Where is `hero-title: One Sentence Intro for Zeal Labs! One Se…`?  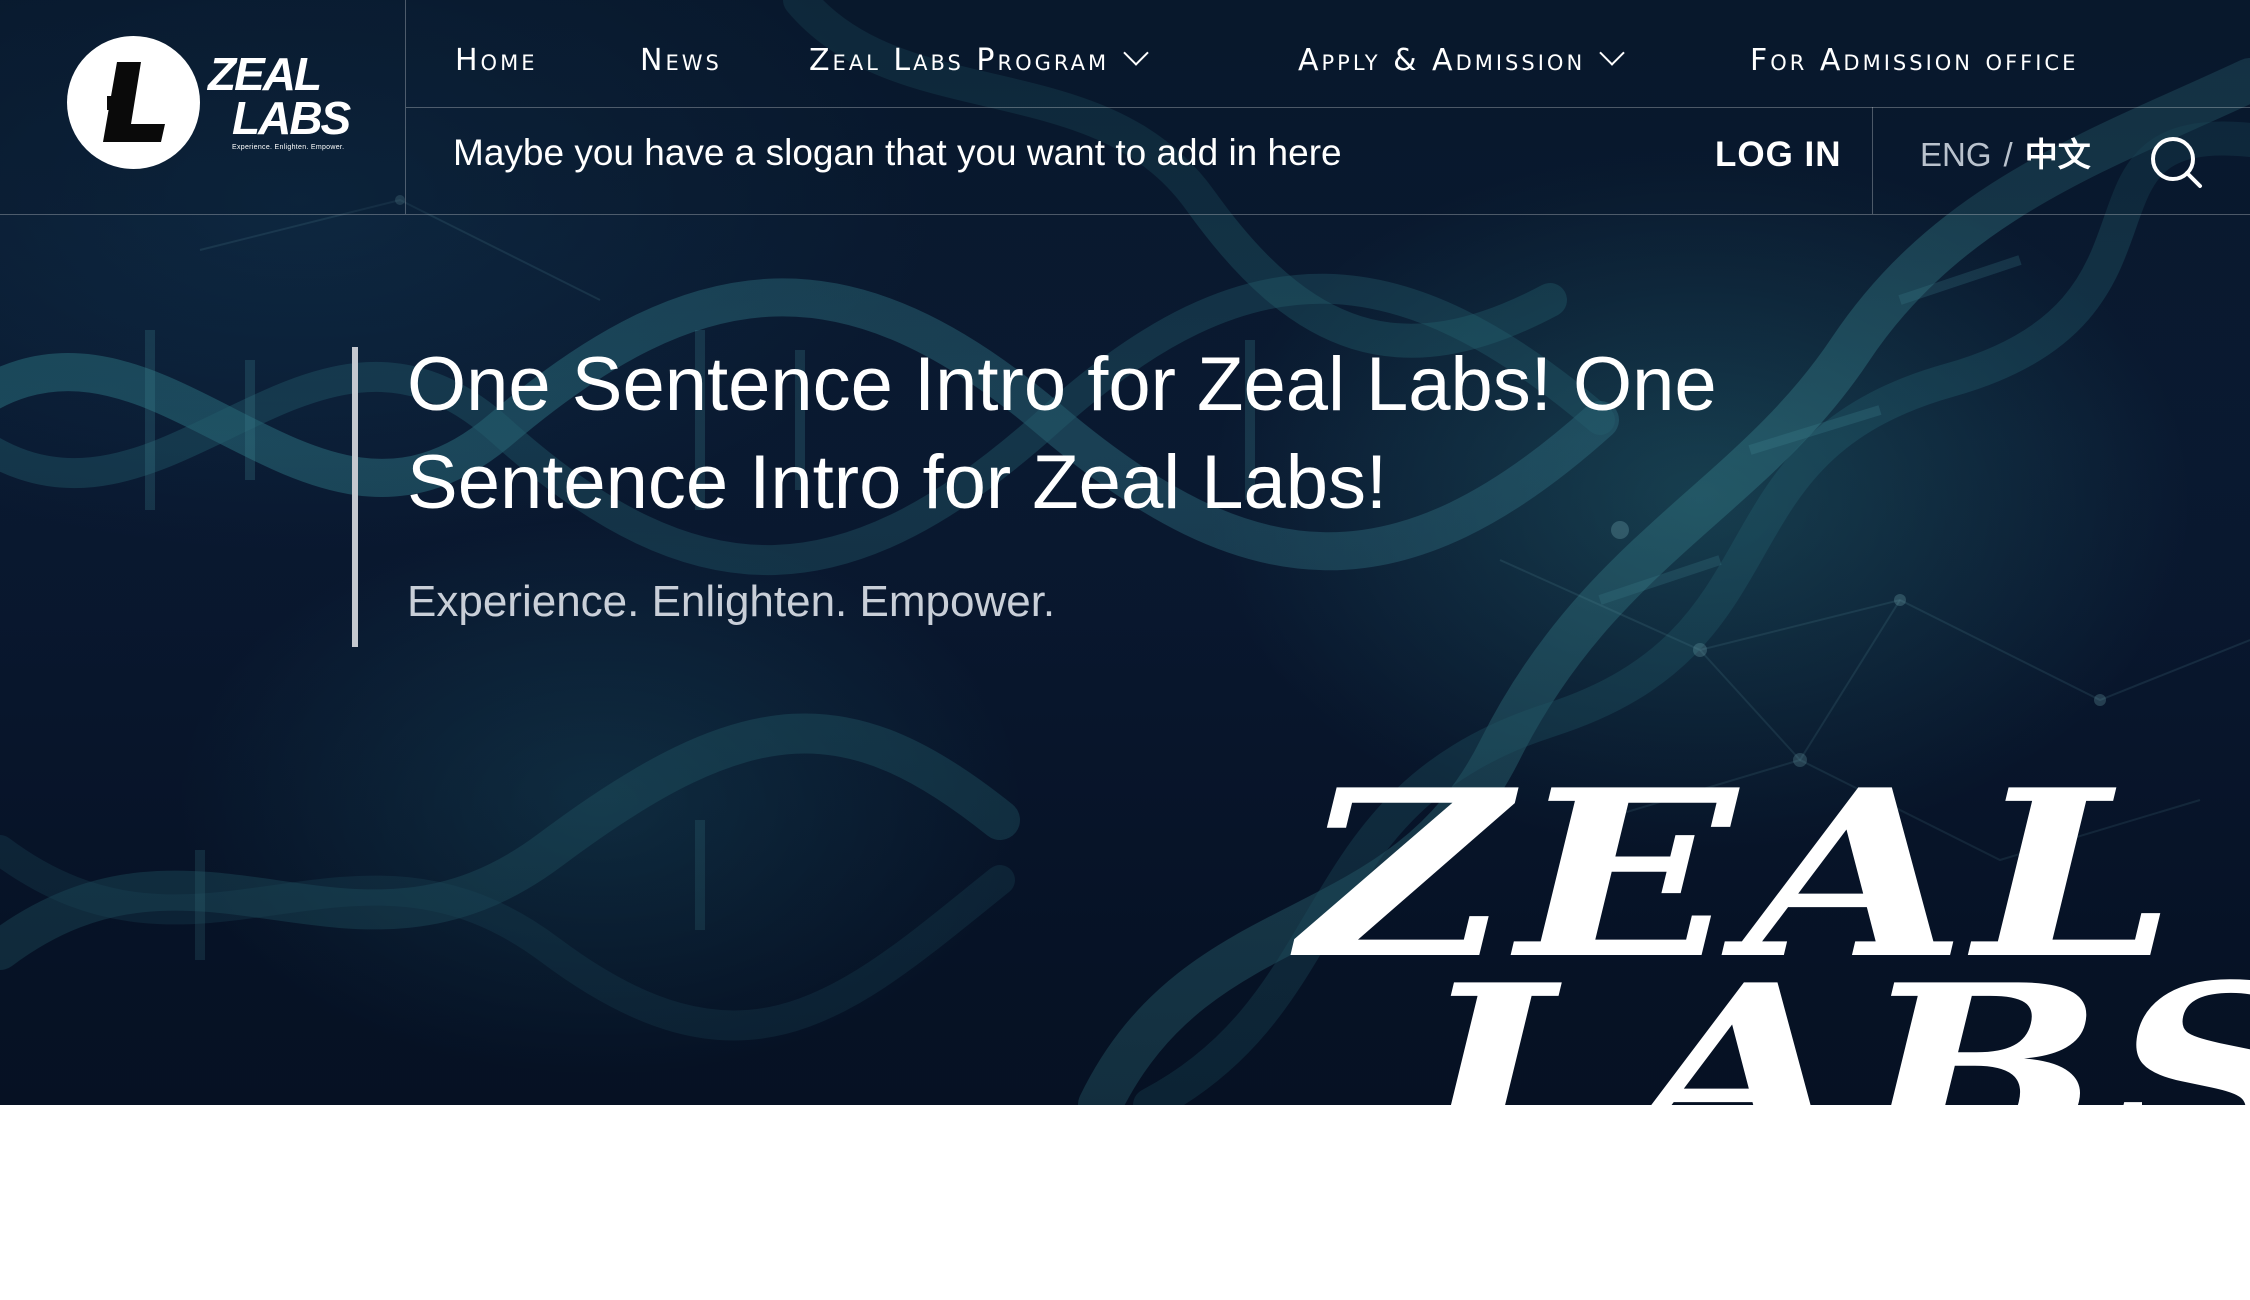
hero-title: One Sentence Intro for Zeal Labs! One Se… is located at coordinates (1062, 433).